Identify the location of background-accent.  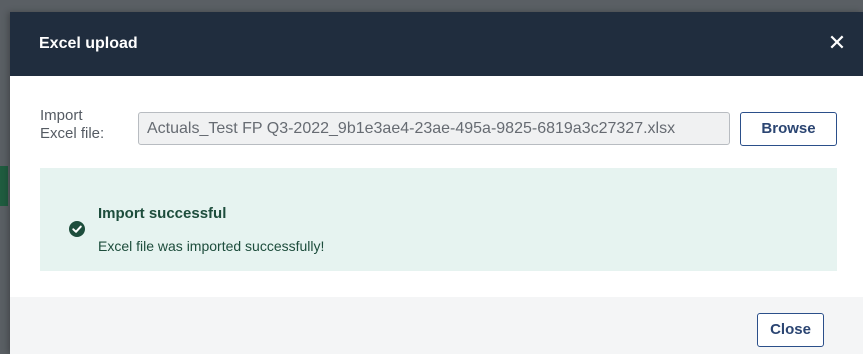
(4, 186).